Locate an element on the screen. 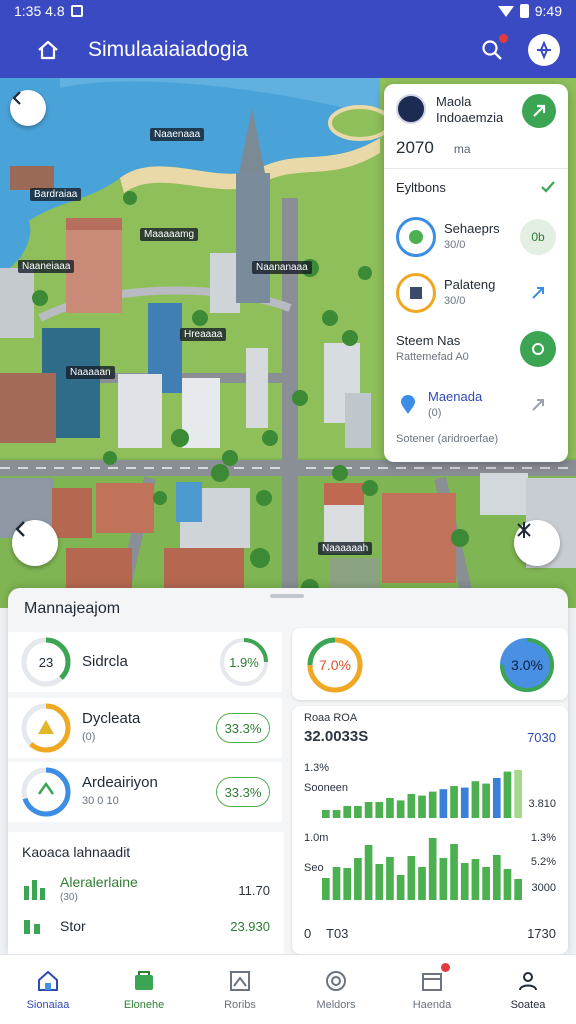 The width and height of the screenshot is (576, 1024). chart-foot-left: 0 is located at coordinates (308, 933).